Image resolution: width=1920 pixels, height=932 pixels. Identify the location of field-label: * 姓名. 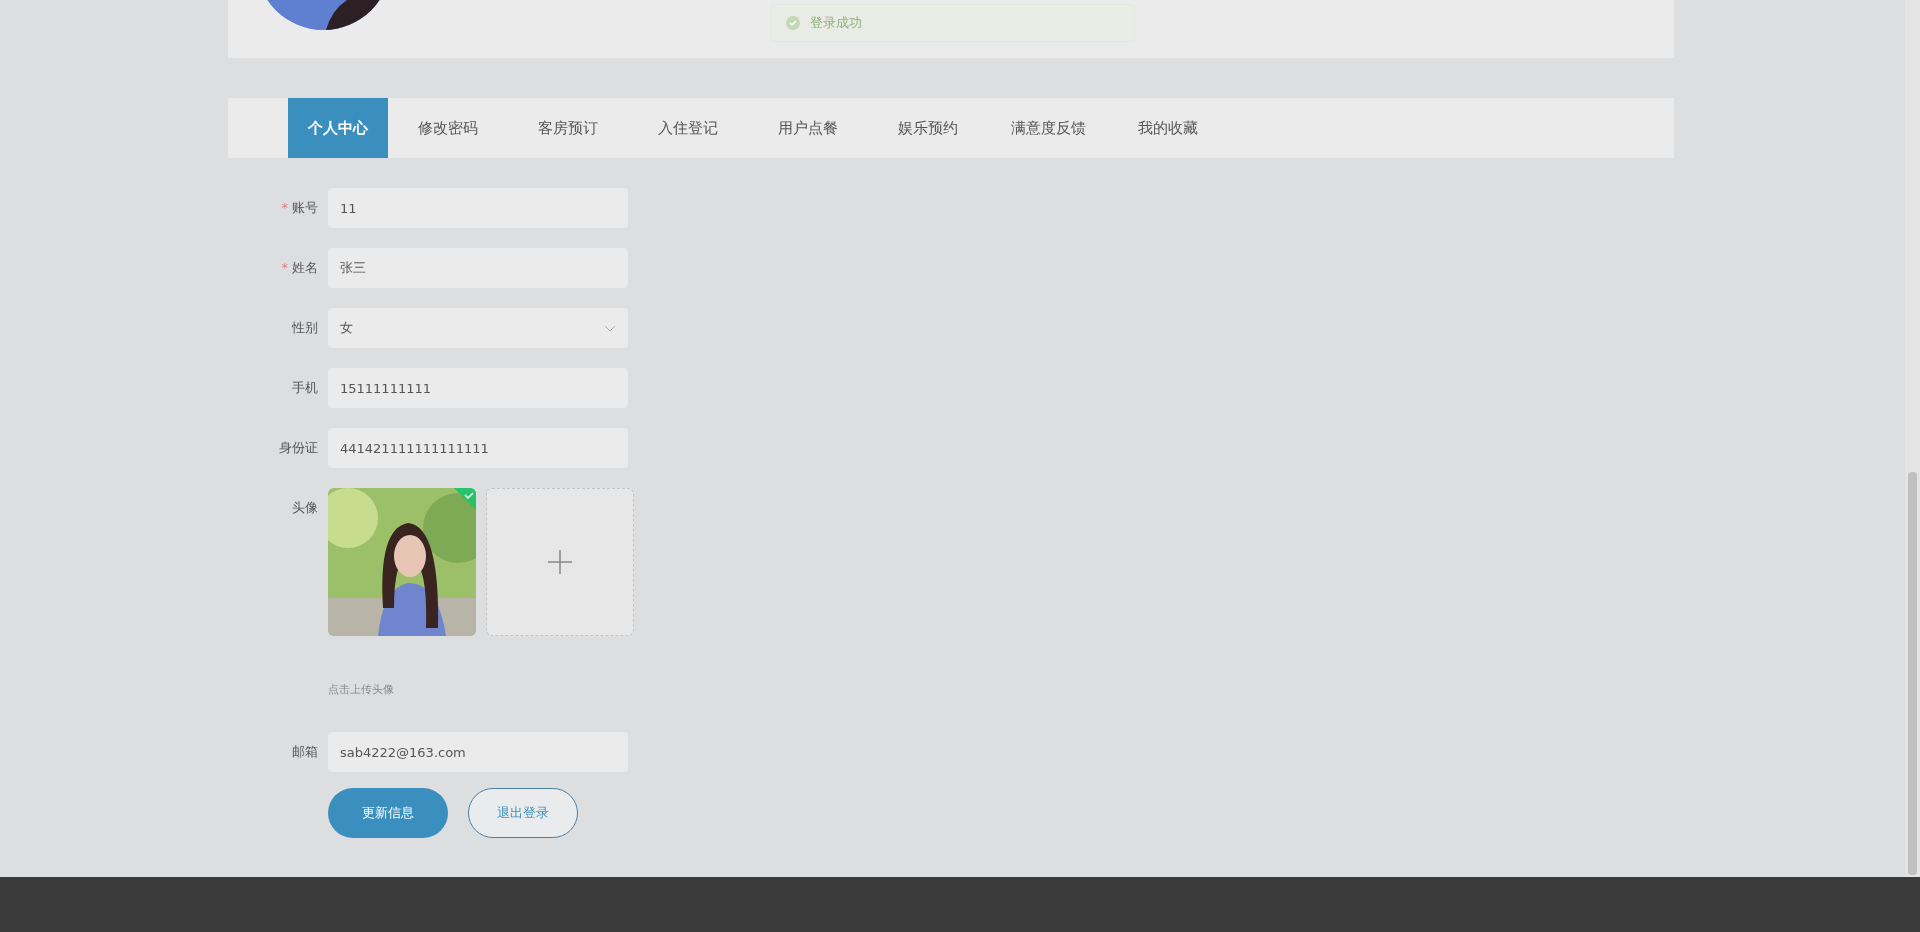
(299, 268).